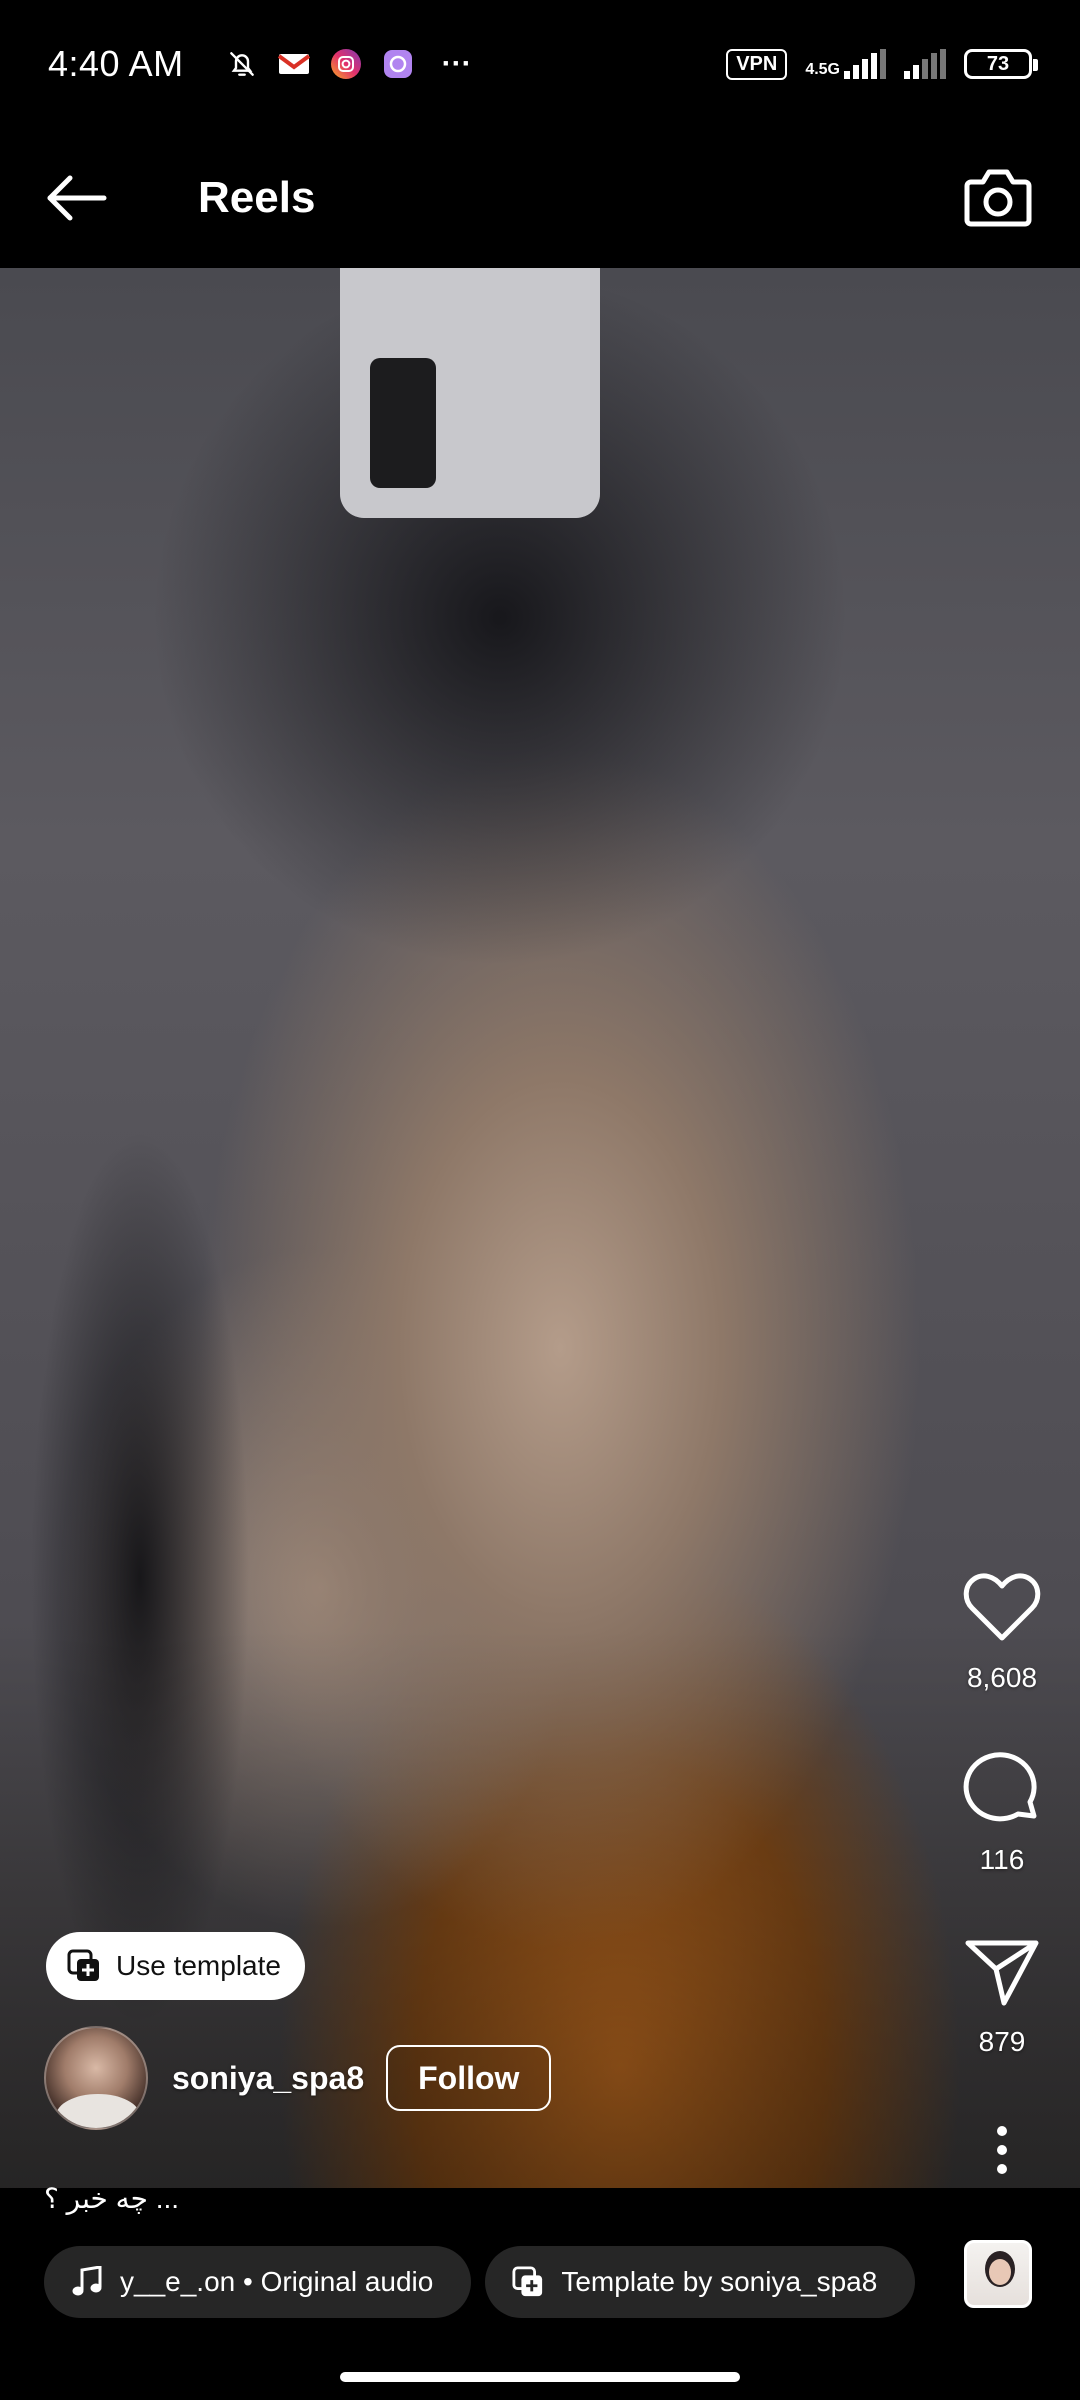 The image size is (1080, 2400). Describe the element at coordinates (1002, 1859) in the screenshot. I see `comment-count: 116` at that location.